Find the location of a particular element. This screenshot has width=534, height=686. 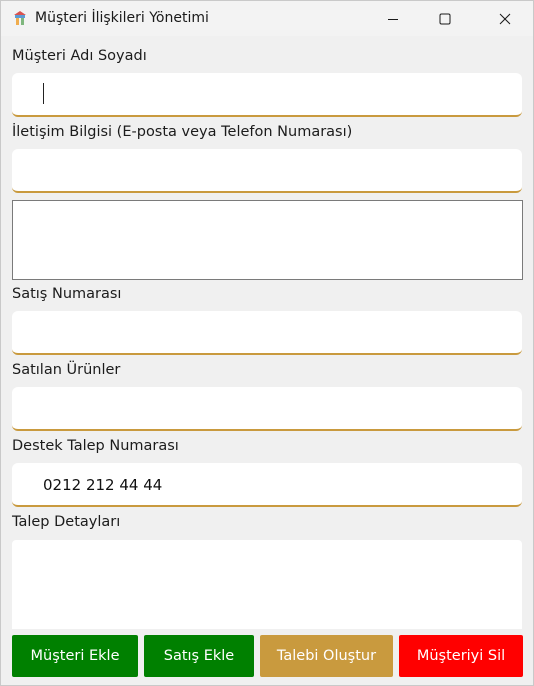

close-icon is located at coordinates (505, 18).